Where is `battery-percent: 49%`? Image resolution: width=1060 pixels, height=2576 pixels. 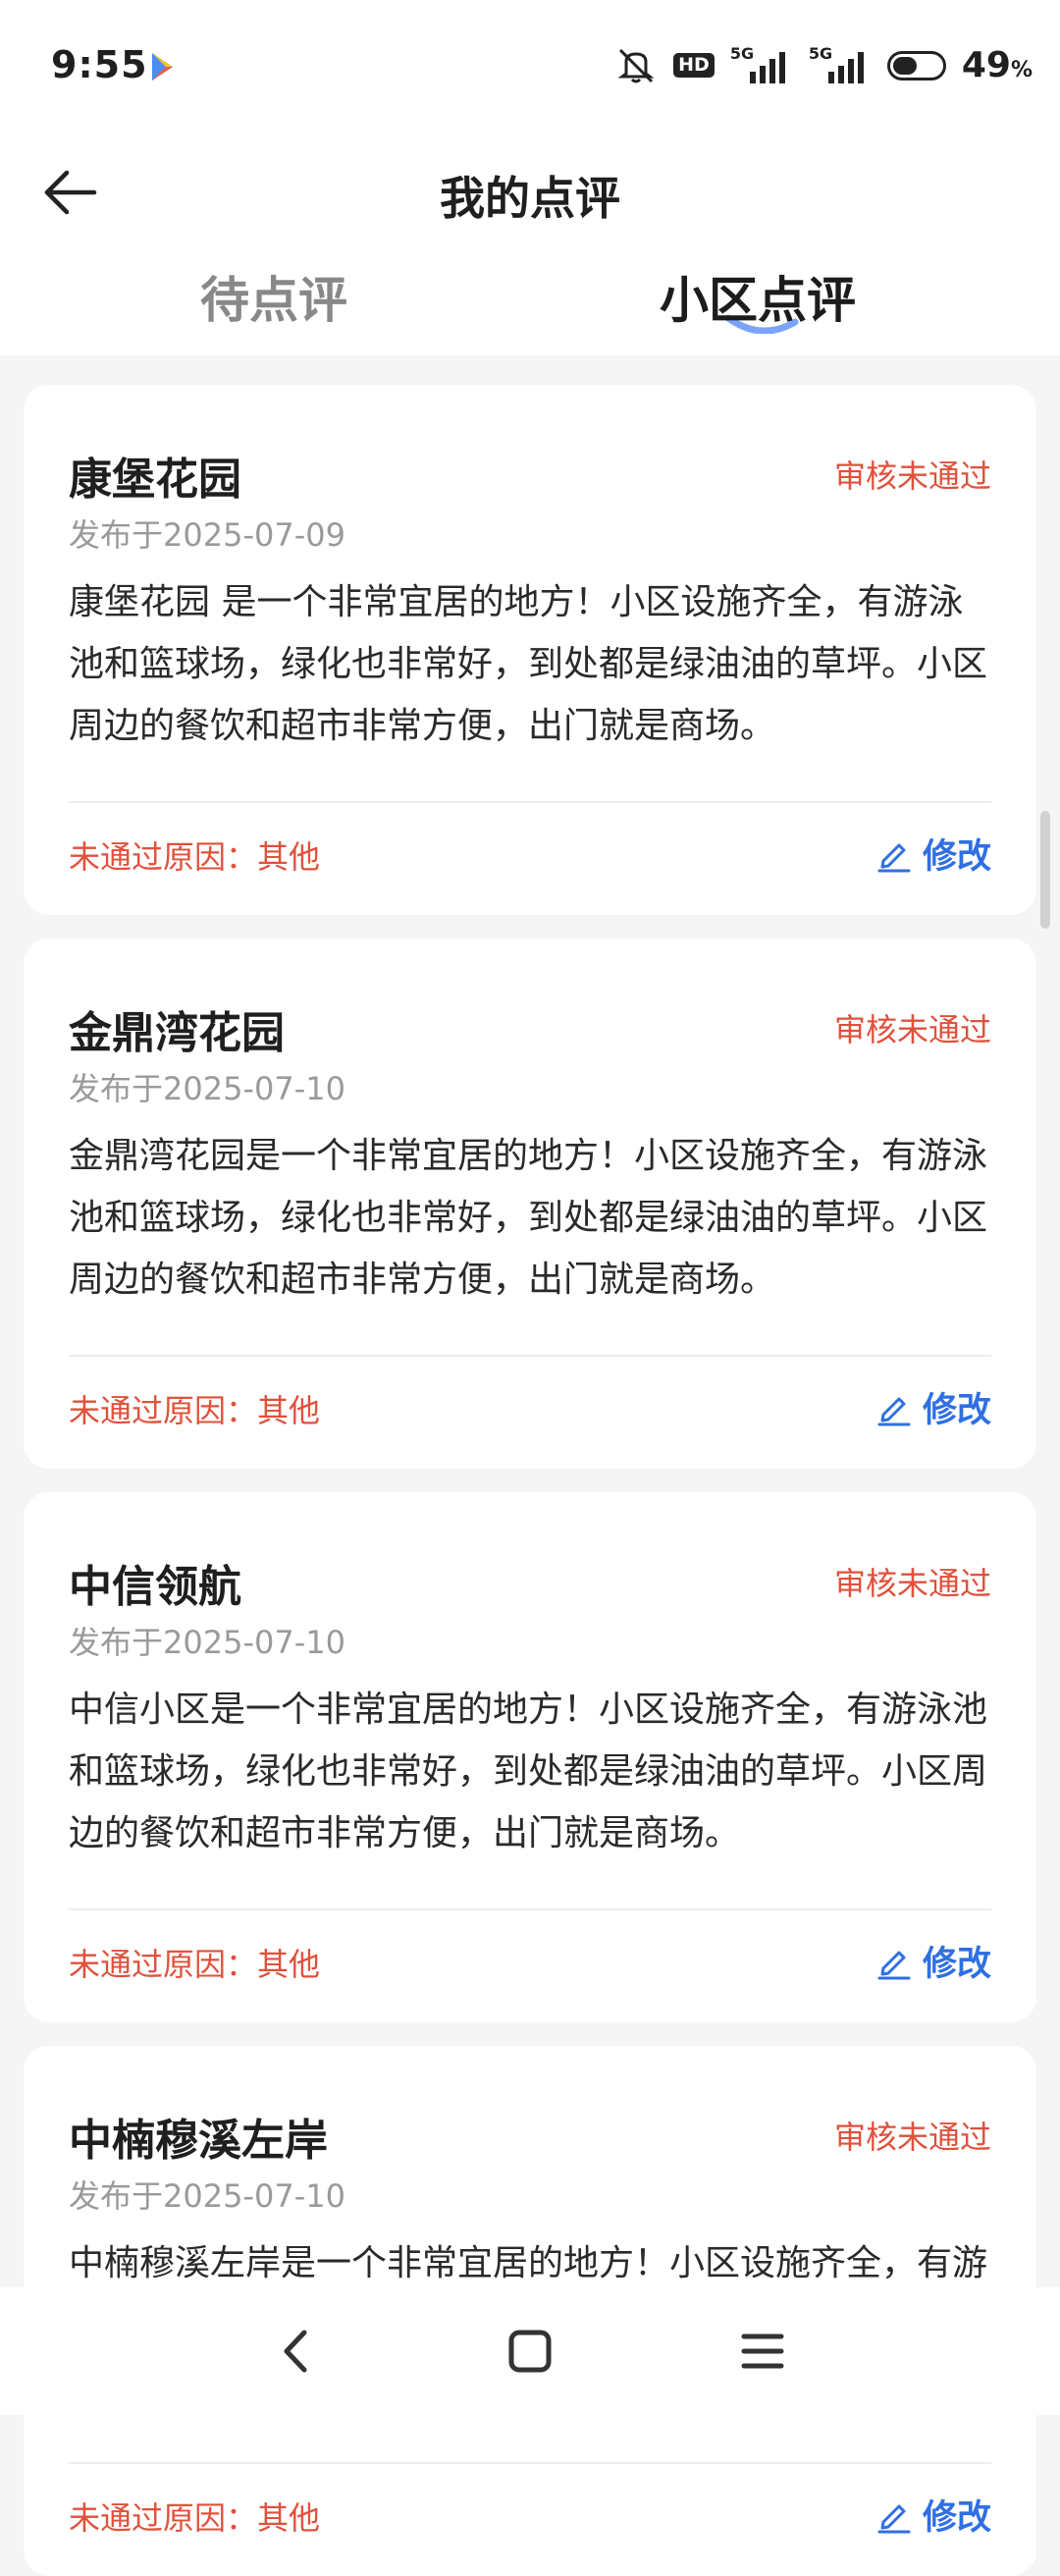 battery-percent: 49% is located at coordinates (997, 65).